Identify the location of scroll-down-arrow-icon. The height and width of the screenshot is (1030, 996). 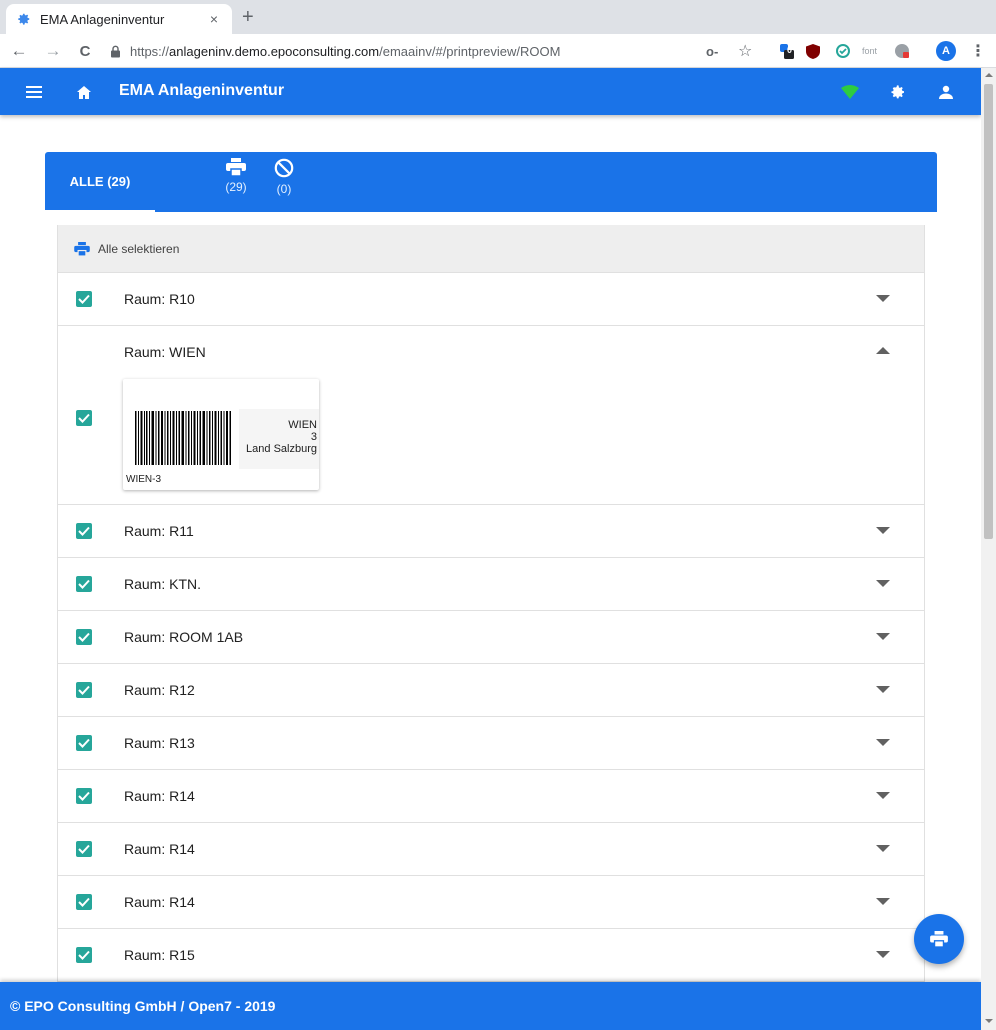
(989, 1021).